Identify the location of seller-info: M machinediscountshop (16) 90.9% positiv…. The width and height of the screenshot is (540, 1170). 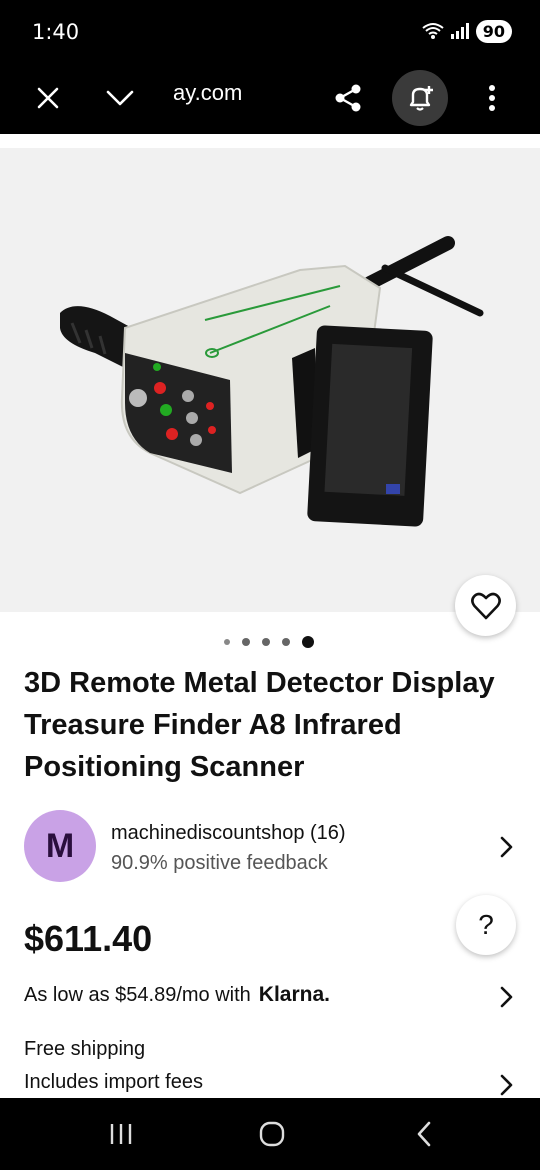
(274, 847).